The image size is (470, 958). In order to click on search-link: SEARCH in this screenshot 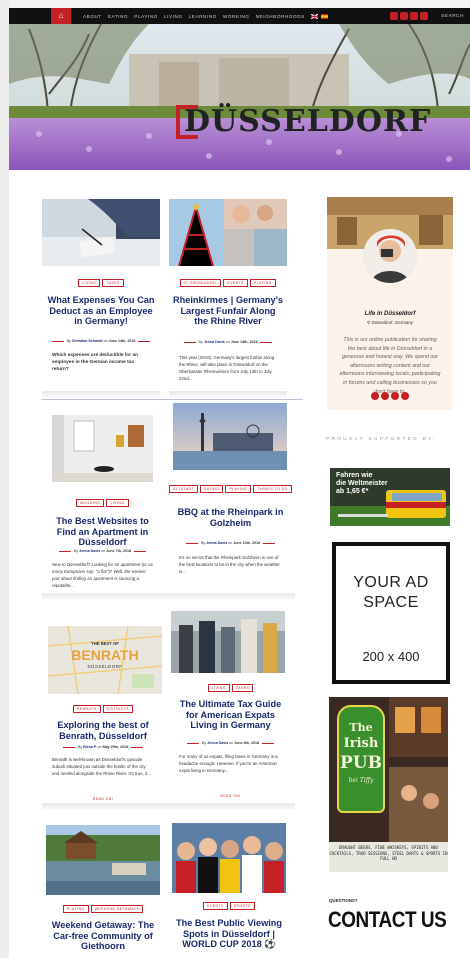, I will do `click(452, 15)`.